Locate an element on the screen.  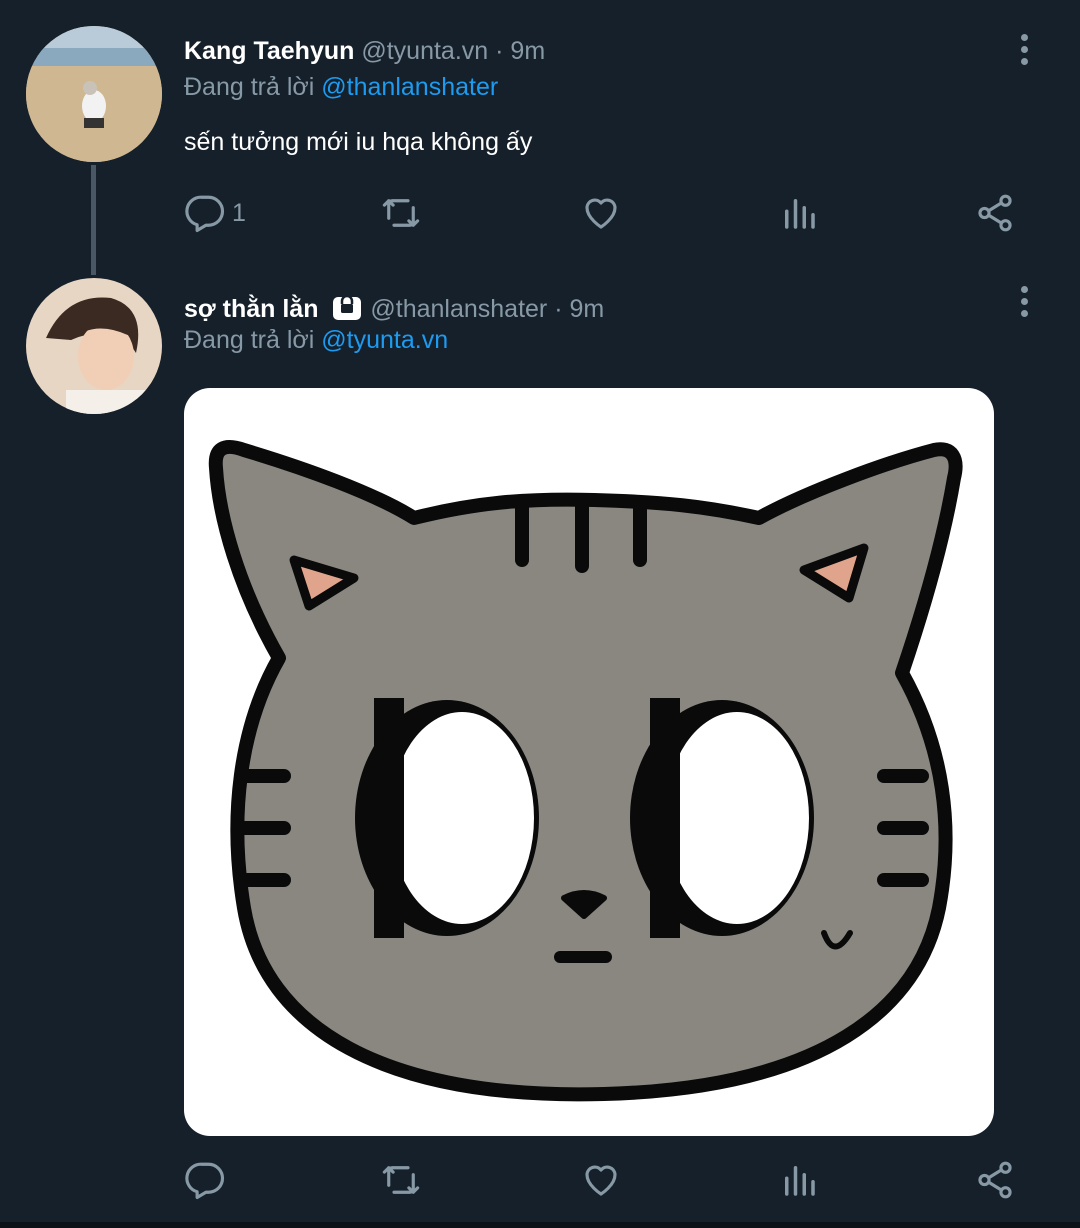
action-bar: 1 is located at coordinates (614, 213).